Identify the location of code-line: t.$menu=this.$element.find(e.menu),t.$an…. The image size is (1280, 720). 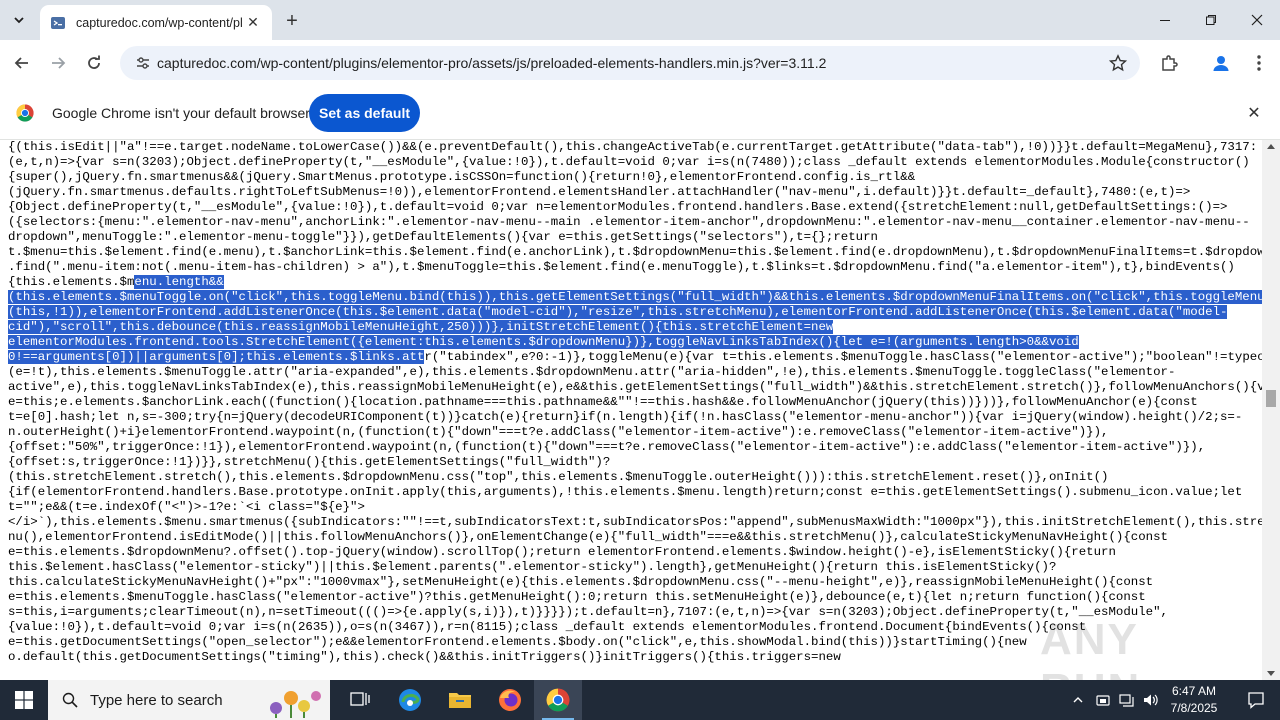
(635, 252).